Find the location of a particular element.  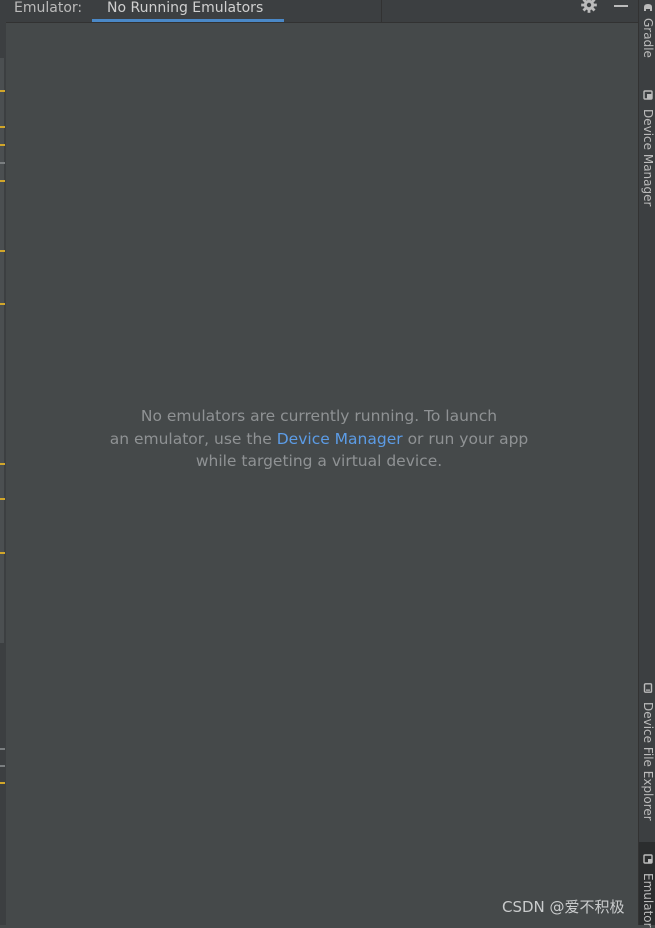

watermark: CSDN @爱不积极 is located at coordinates (563, 906).